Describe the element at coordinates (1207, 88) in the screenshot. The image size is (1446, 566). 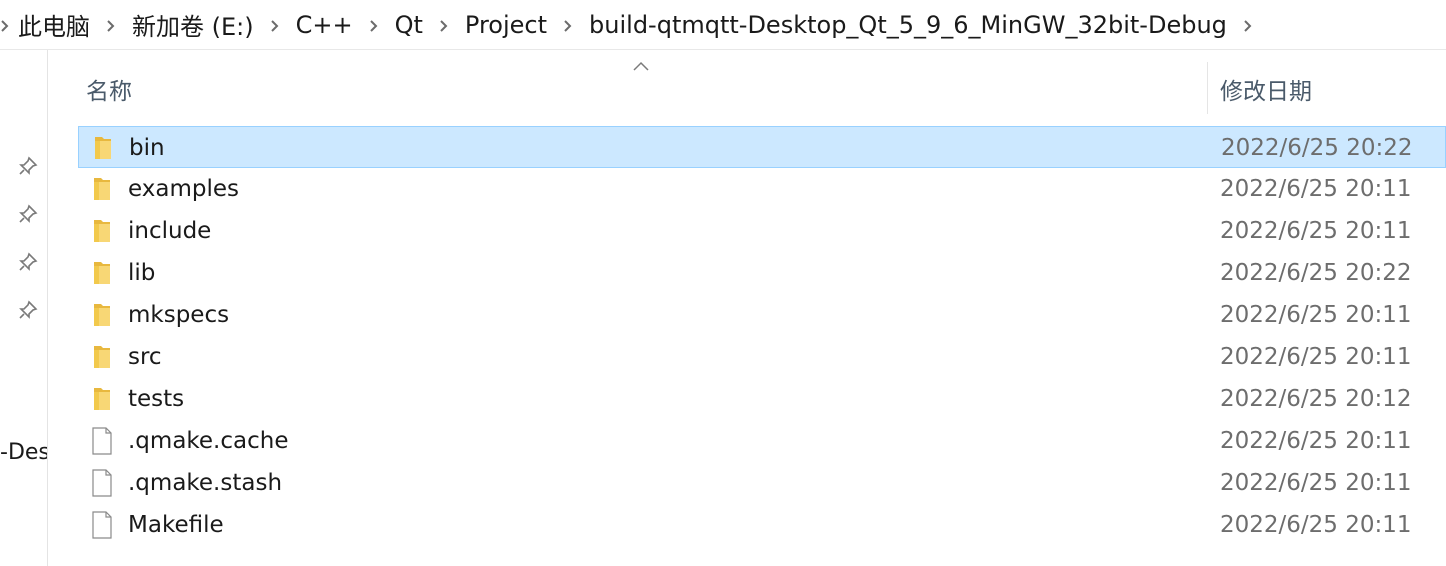
I see `column-divider` at that location.